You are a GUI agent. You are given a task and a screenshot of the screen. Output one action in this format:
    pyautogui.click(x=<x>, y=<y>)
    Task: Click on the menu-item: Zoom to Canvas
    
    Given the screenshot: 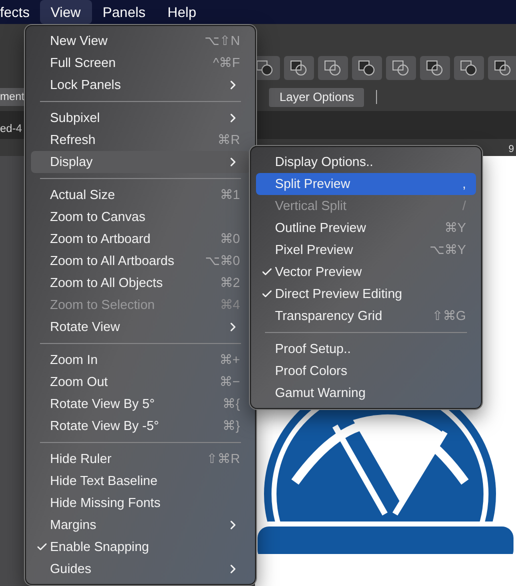 What is the action you would take?
    pyautogui.click(x=140, y=217)
    